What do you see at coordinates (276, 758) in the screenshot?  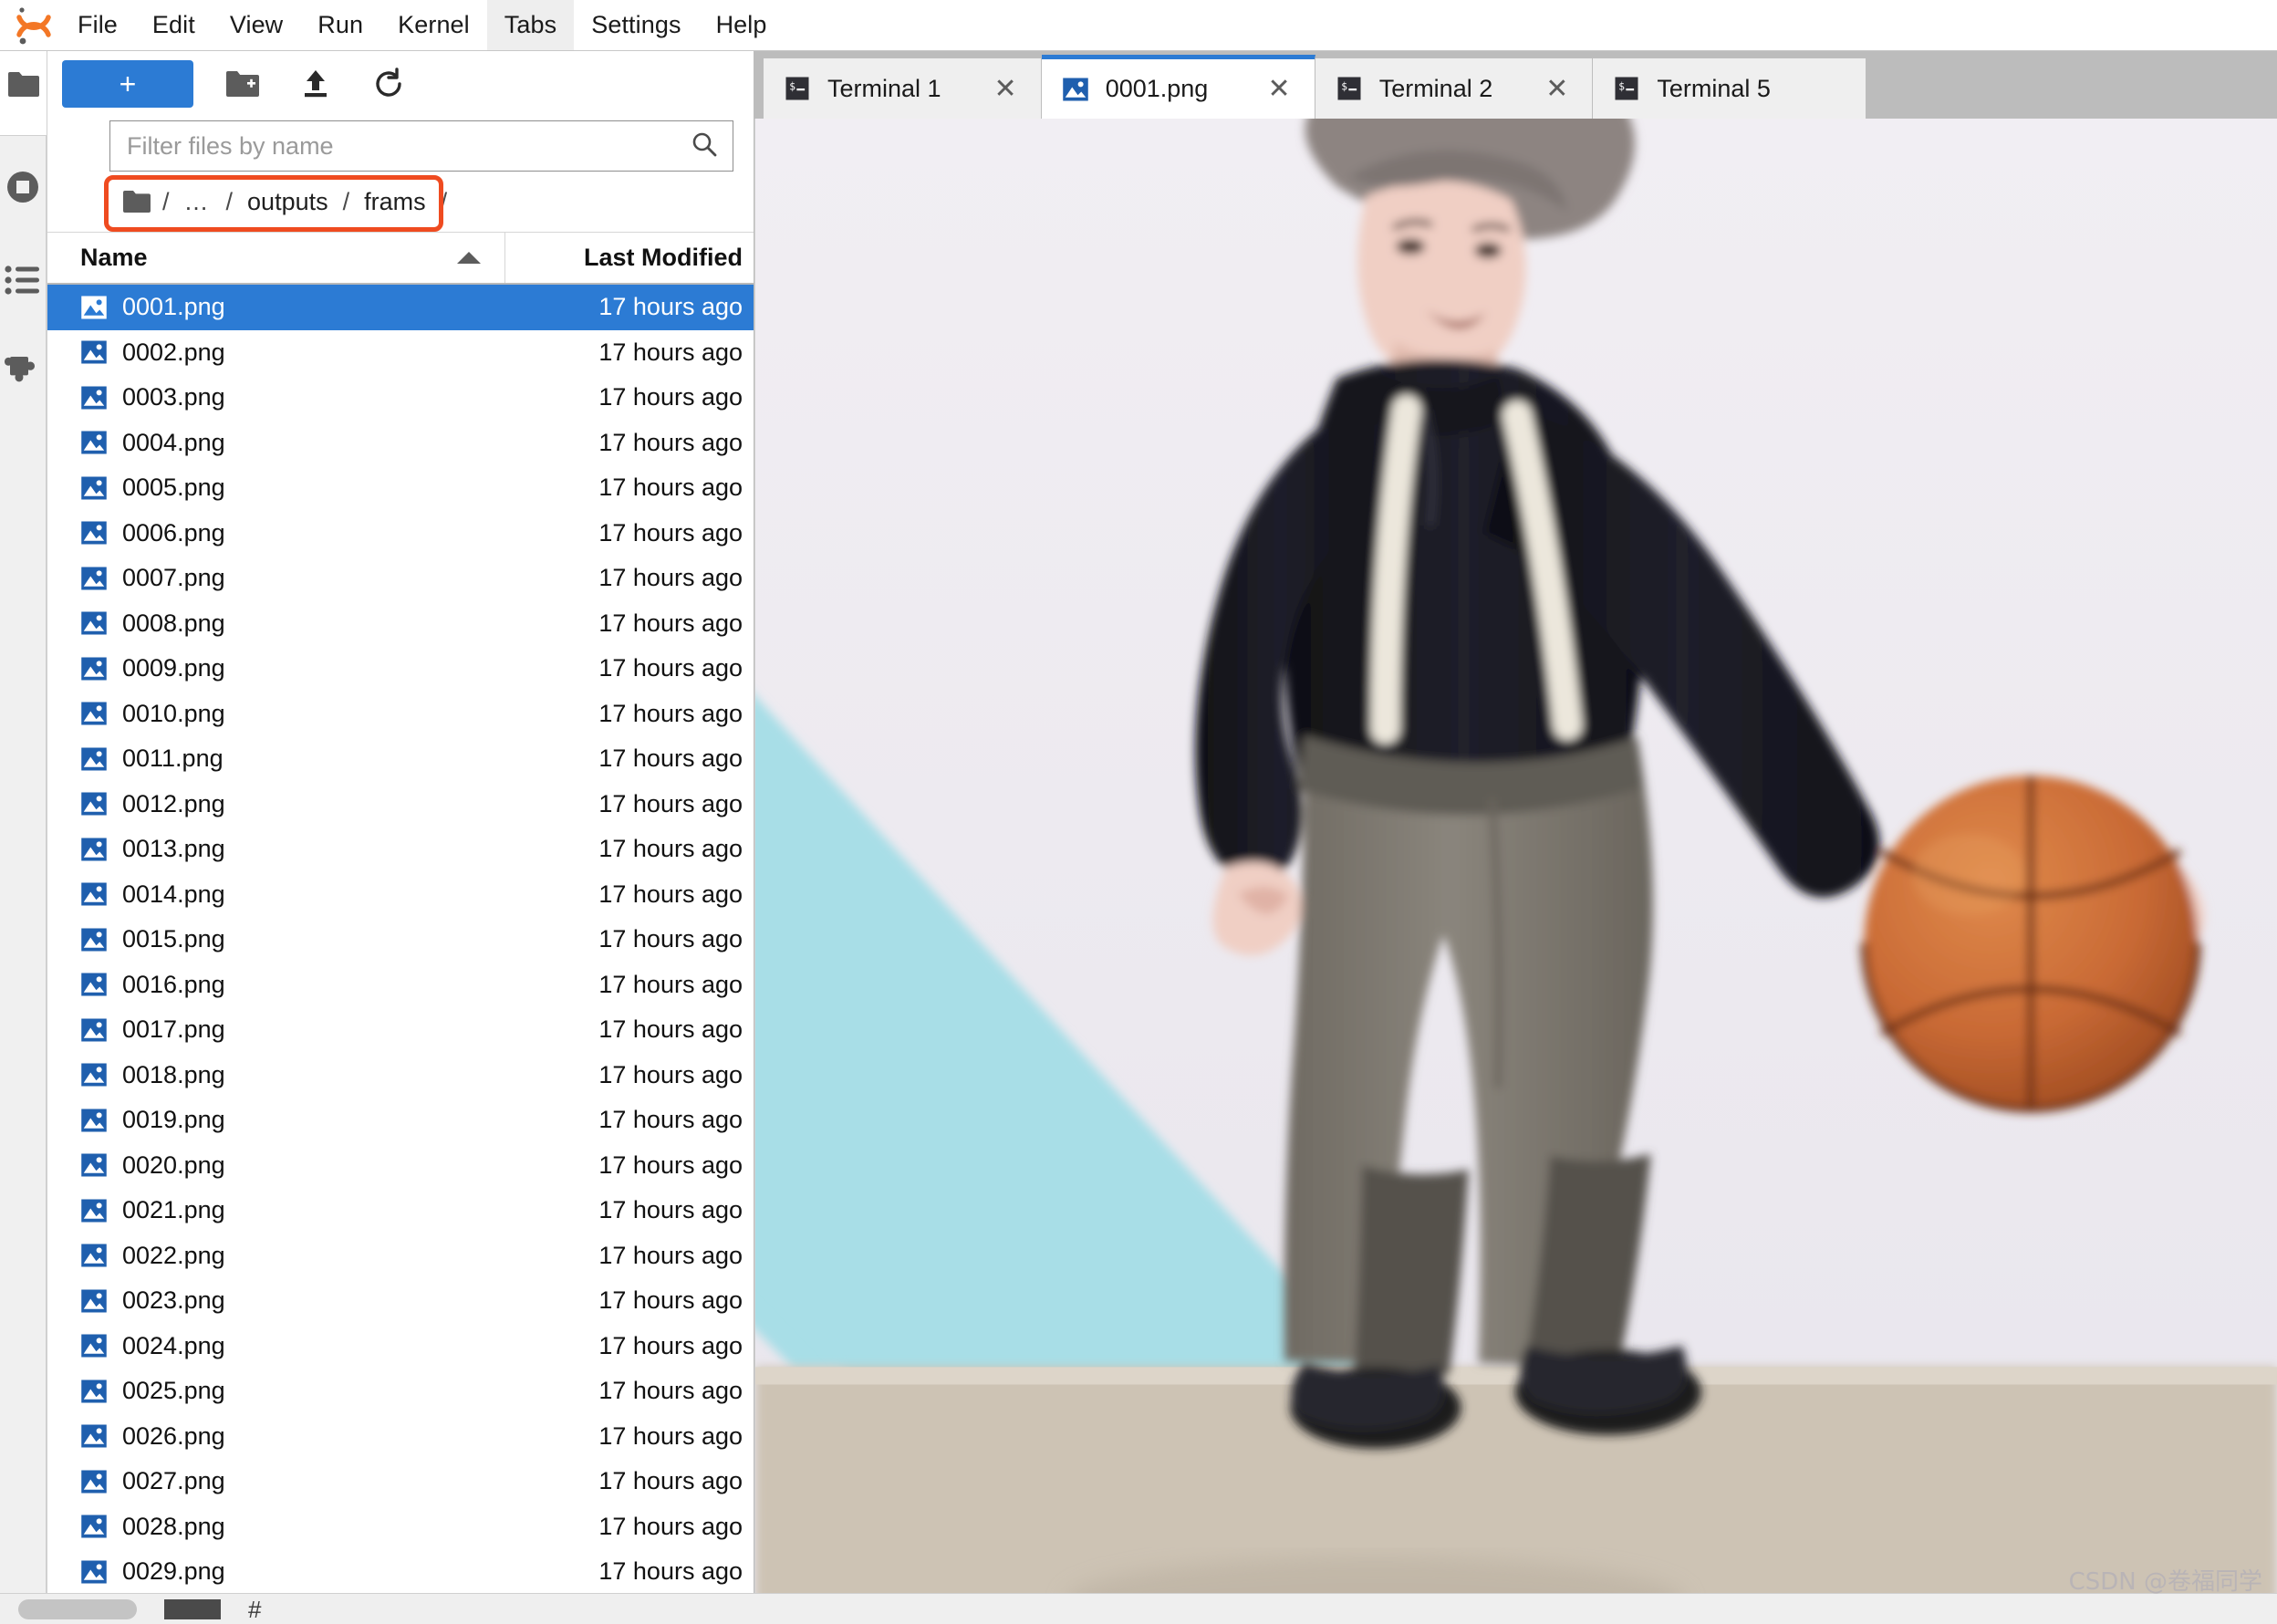 I see `file-name-cell: 0011.png` at bounding box center [276, 758].